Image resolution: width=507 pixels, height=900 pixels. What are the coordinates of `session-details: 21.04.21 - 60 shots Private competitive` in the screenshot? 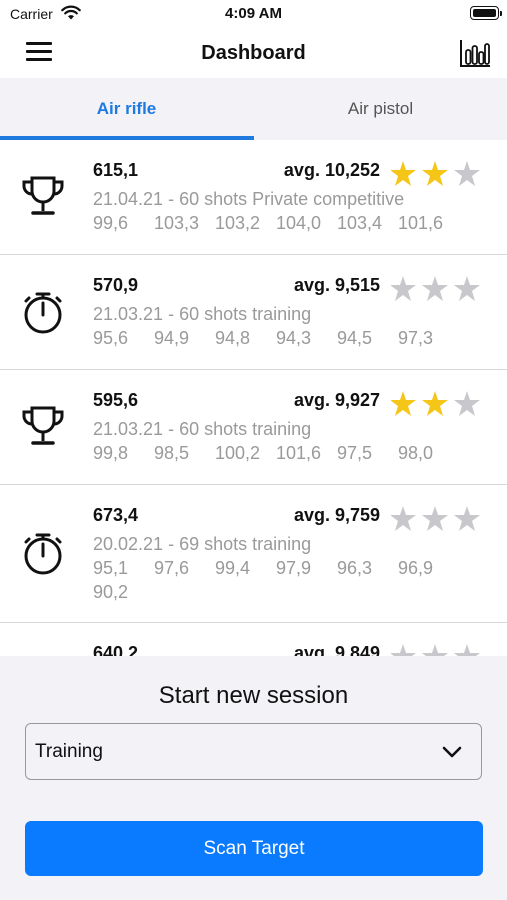 It's located at (249, 199).